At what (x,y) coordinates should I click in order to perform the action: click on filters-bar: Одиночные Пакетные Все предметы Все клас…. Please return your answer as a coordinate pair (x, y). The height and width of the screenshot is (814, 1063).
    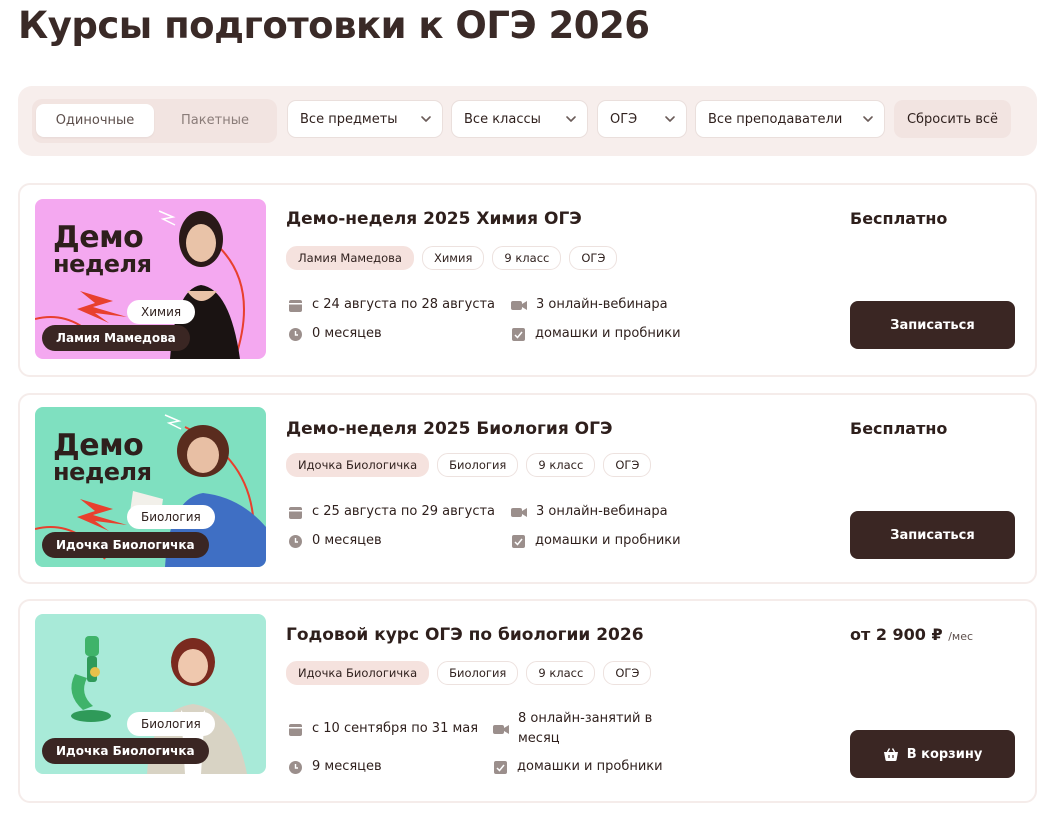
    Looking at the image, I should click on (527, 121).